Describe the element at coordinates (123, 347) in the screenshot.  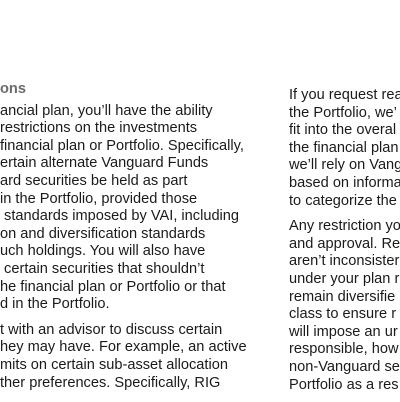
I see `text-line: hey may have. For example, an active` at that location.